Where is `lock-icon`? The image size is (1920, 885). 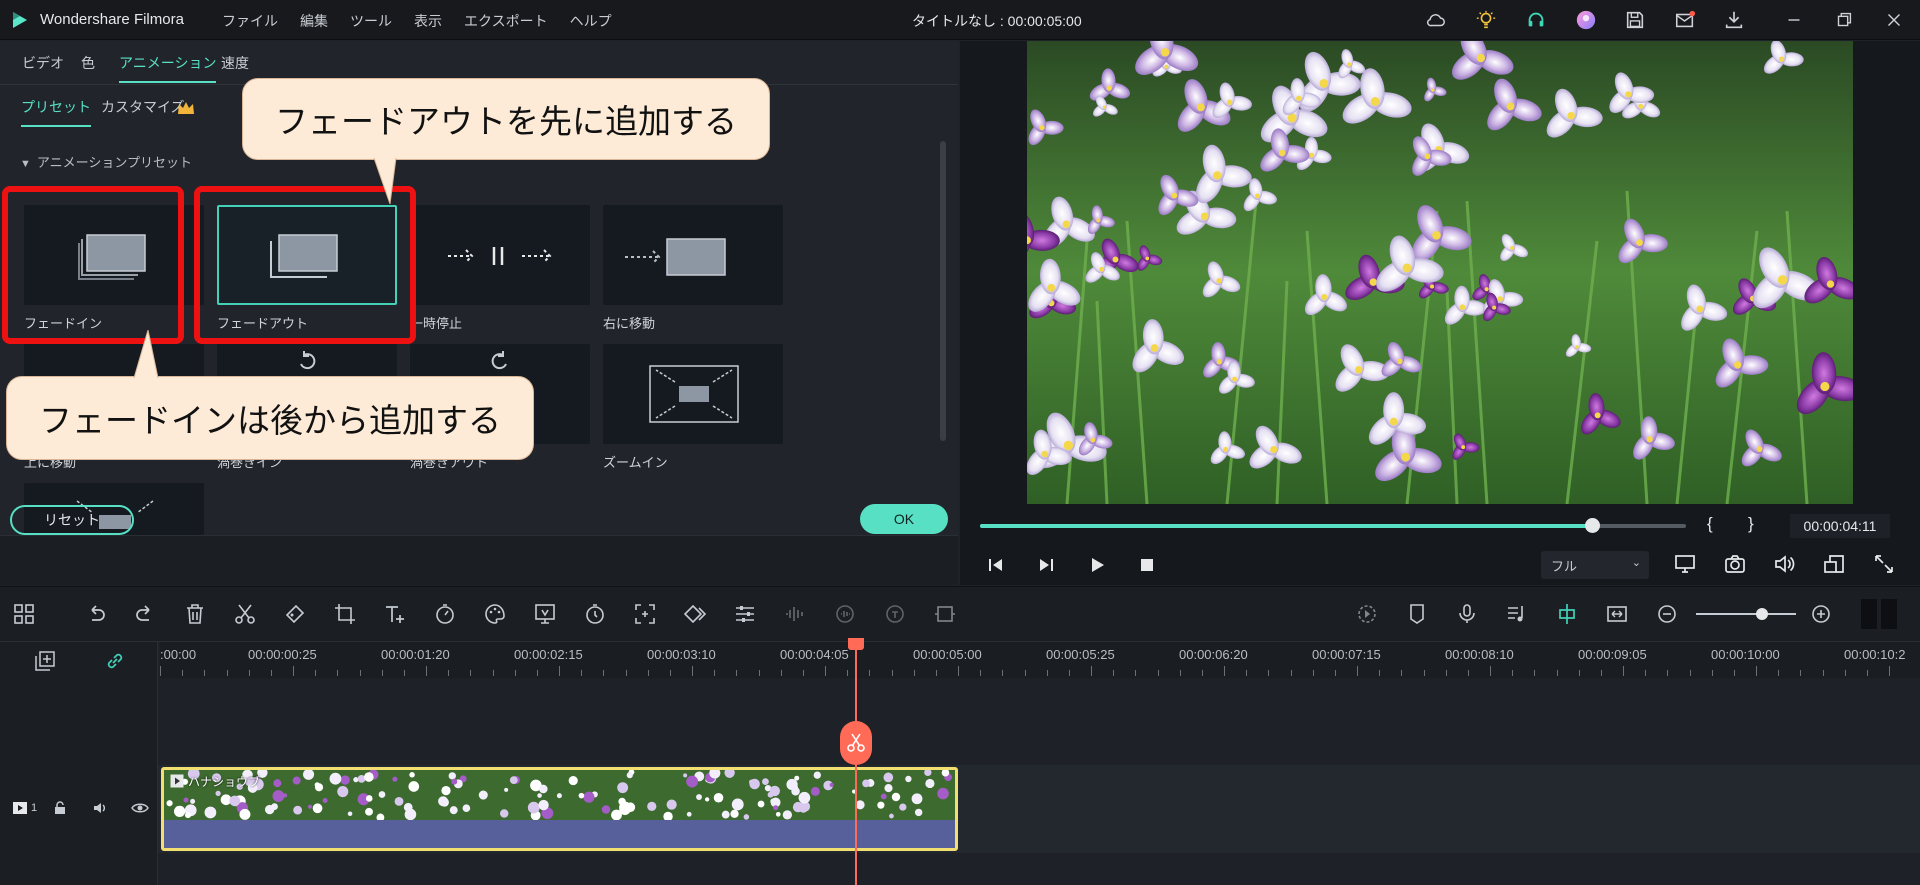 lock-icon is located at coordinates (60, 808).